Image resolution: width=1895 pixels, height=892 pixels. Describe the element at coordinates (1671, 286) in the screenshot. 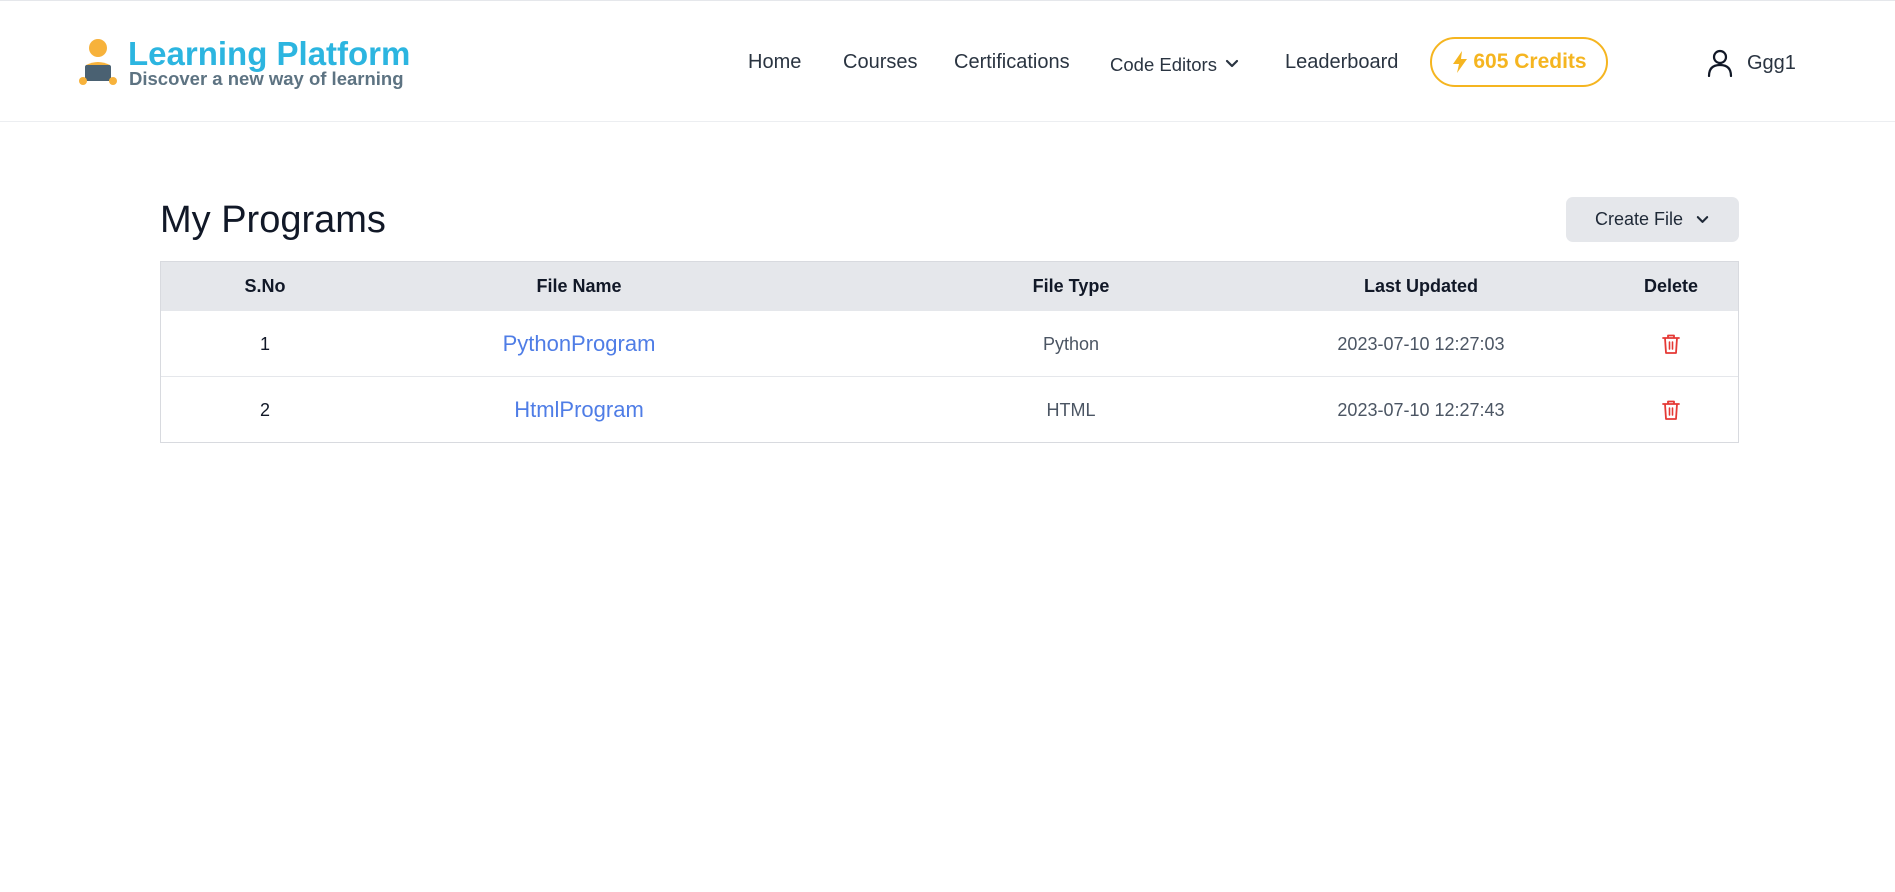

I see `column-header-delete: Delete` at that location.